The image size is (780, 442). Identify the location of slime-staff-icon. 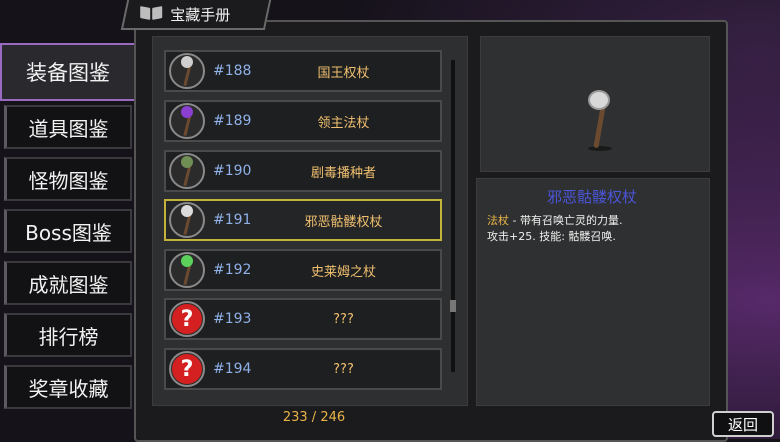
(187, 270).